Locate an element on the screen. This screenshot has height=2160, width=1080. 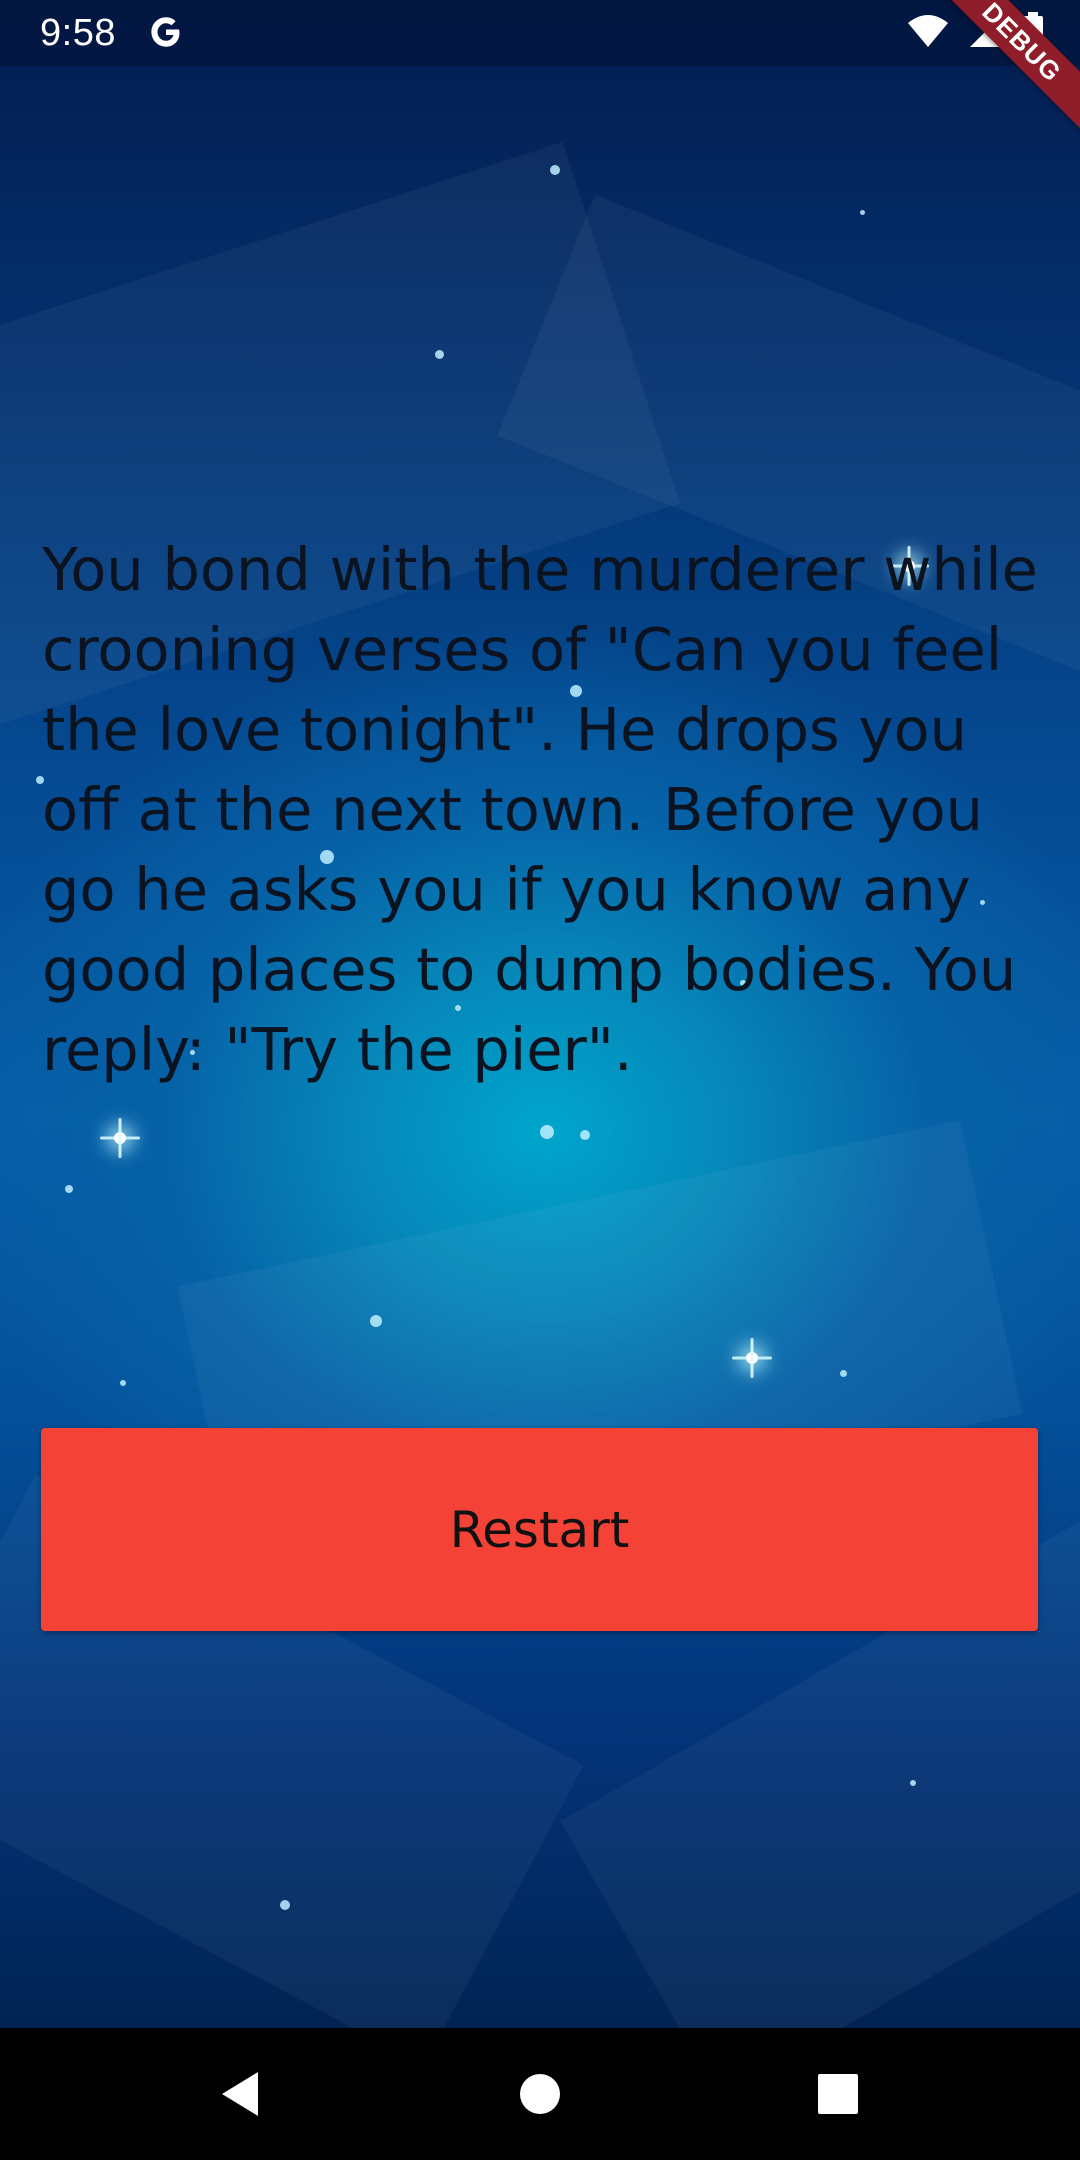
recents-icon is located at coordinates (838, 2094).